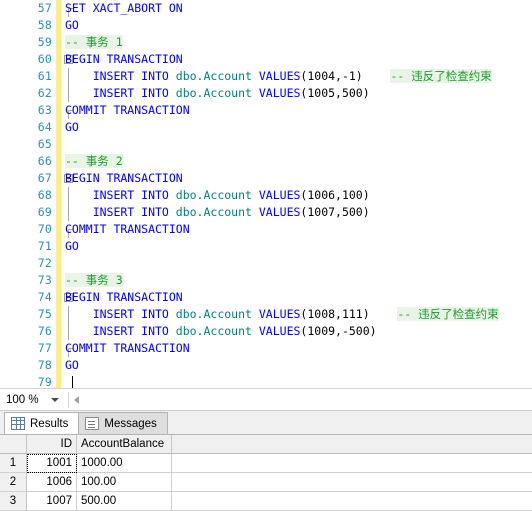 The image size is (532, 511). Describe the element at coordinates (13, 501) in the screenshot. I see `row-number-cell: 3` at that location.